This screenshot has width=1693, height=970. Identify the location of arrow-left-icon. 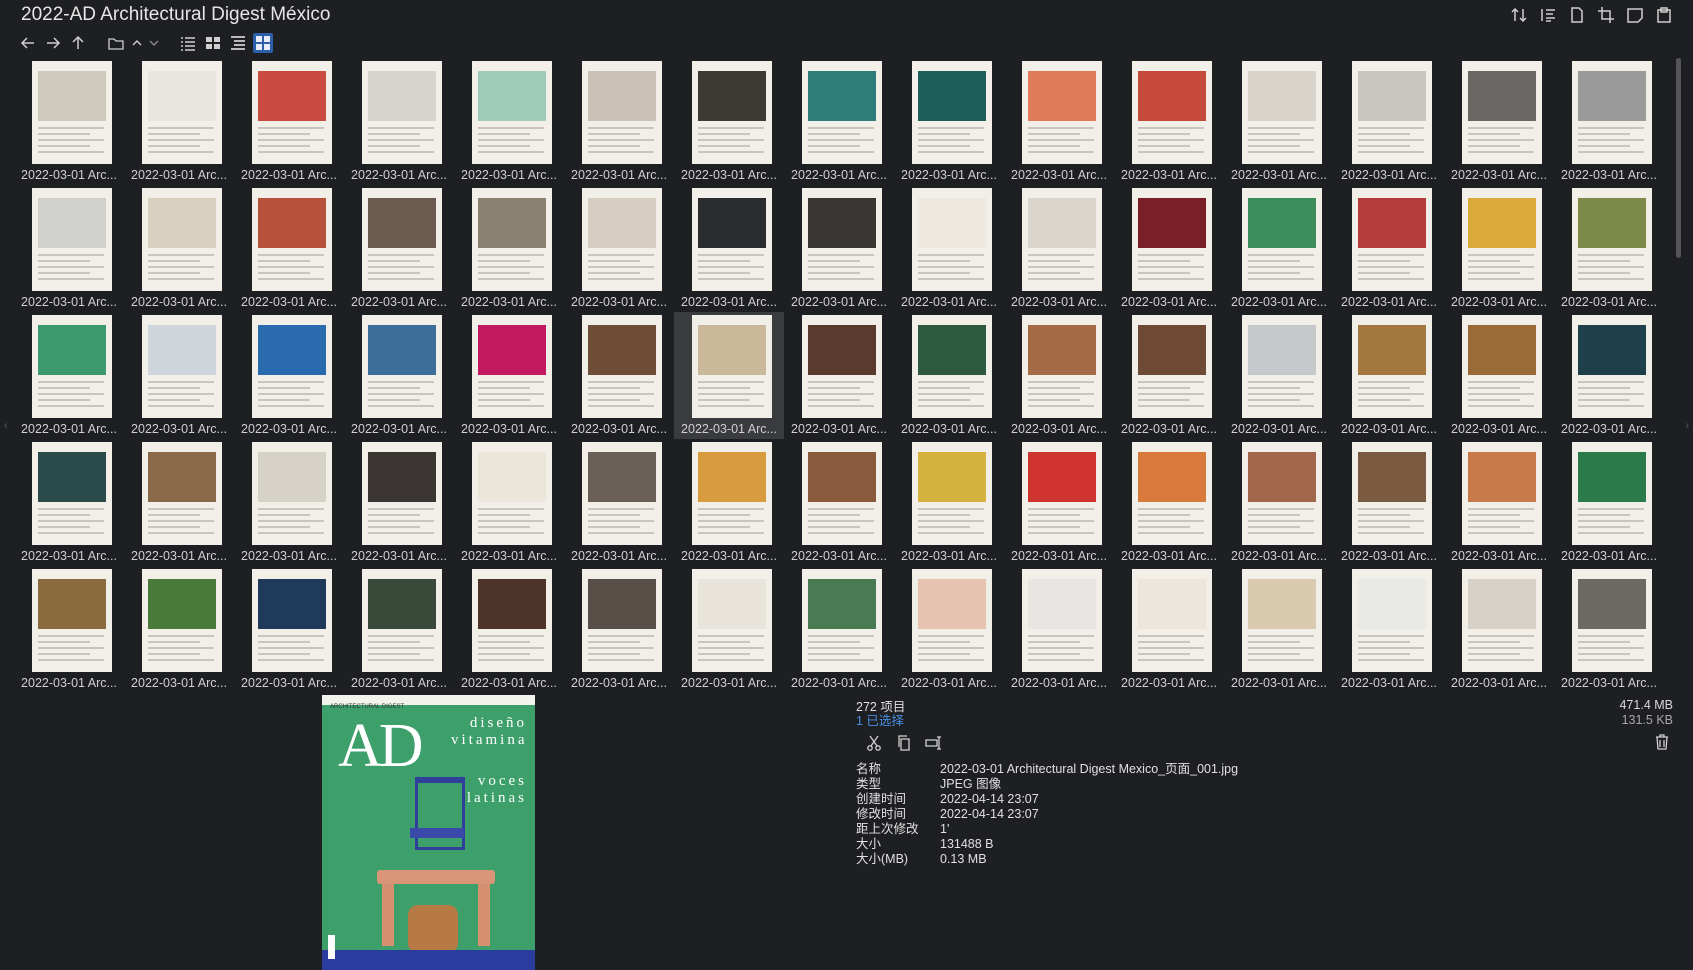
(28, 43).